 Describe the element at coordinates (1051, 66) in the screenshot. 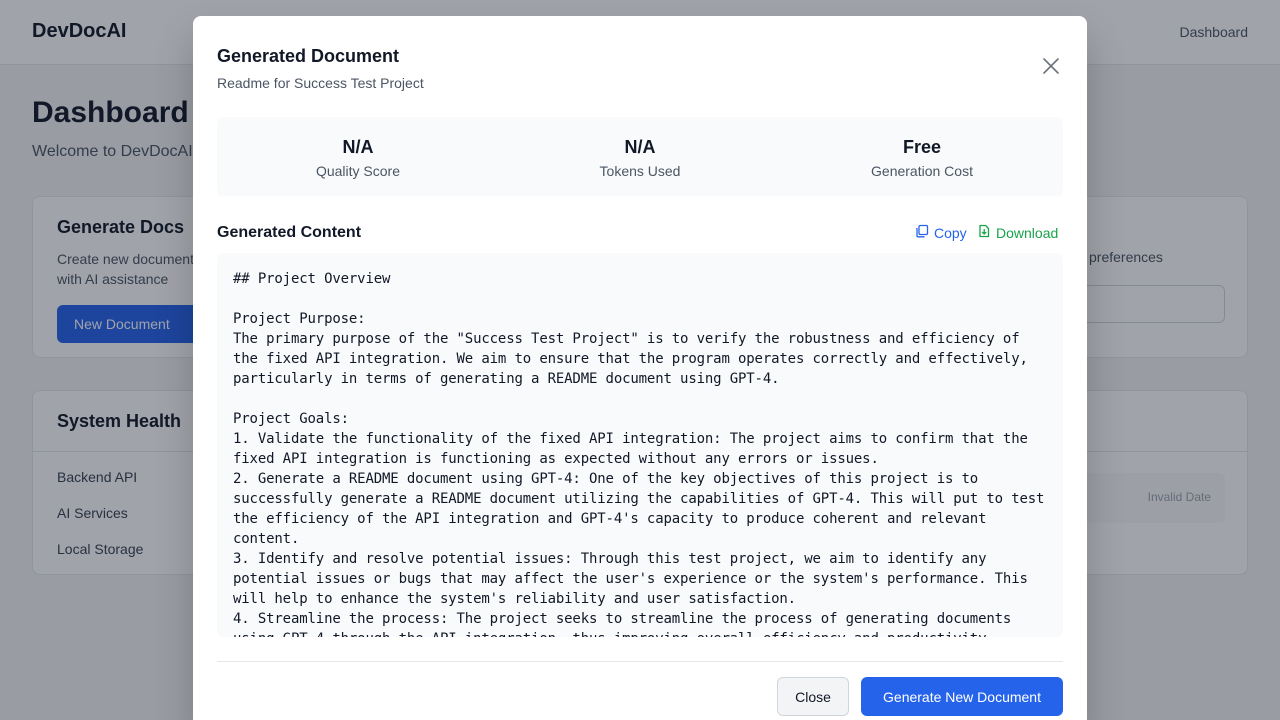

I see `close-icon` at that location.